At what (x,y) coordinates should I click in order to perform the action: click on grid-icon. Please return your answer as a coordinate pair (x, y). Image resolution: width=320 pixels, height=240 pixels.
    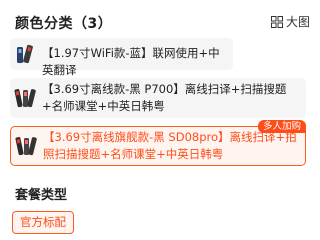
    Looking at the image, I should click on (276, 21).